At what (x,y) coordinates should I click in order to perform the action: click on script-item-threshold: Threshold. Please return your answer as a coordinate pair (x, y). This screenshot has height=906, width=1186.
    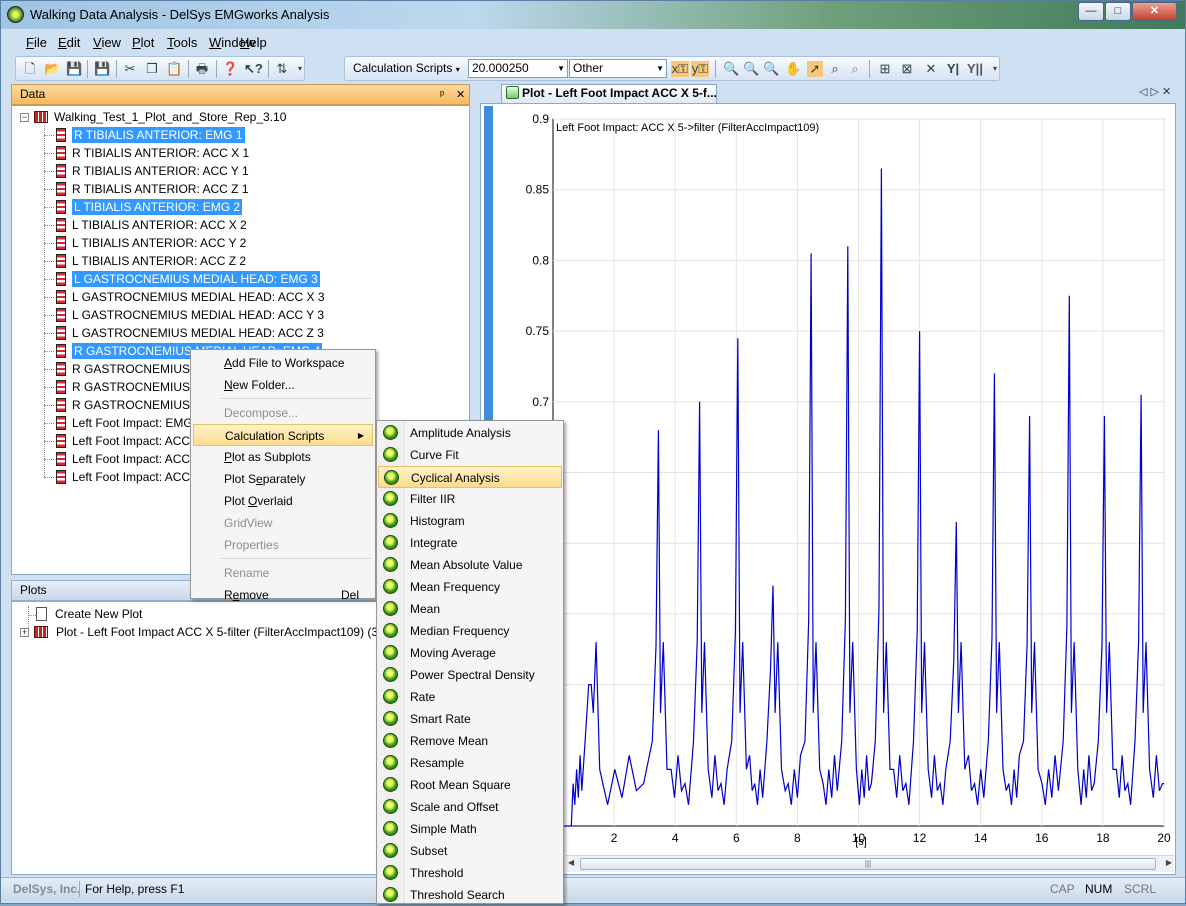
    Looking at the image, I should click on (470, 873).